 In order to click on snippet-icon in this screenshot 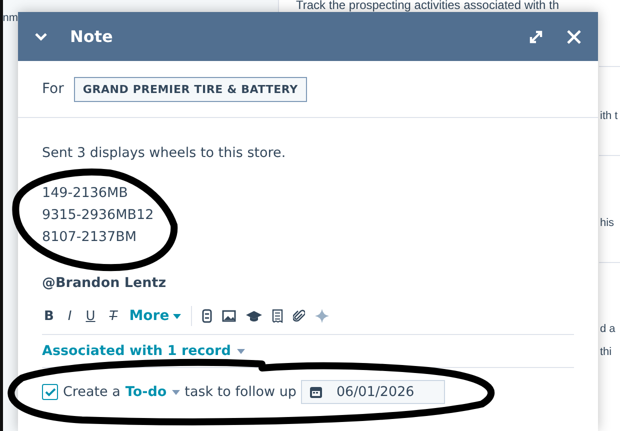, I will do `click(207, 316)`.